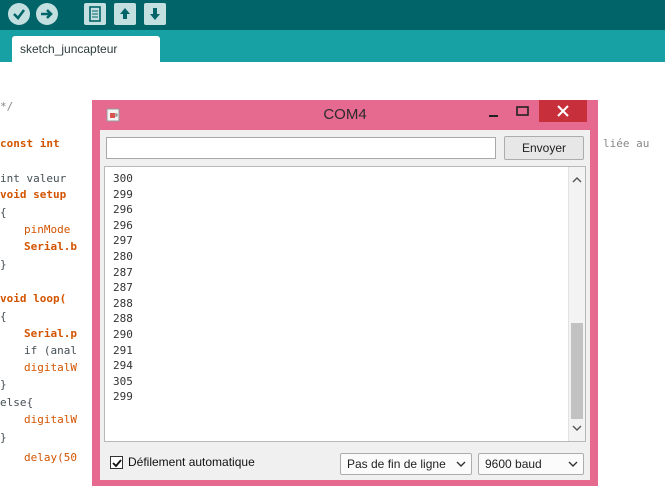 Image resolution: width=665 pixels, height=489 pixels. I want to click on scrollbar, so click(576, 304).